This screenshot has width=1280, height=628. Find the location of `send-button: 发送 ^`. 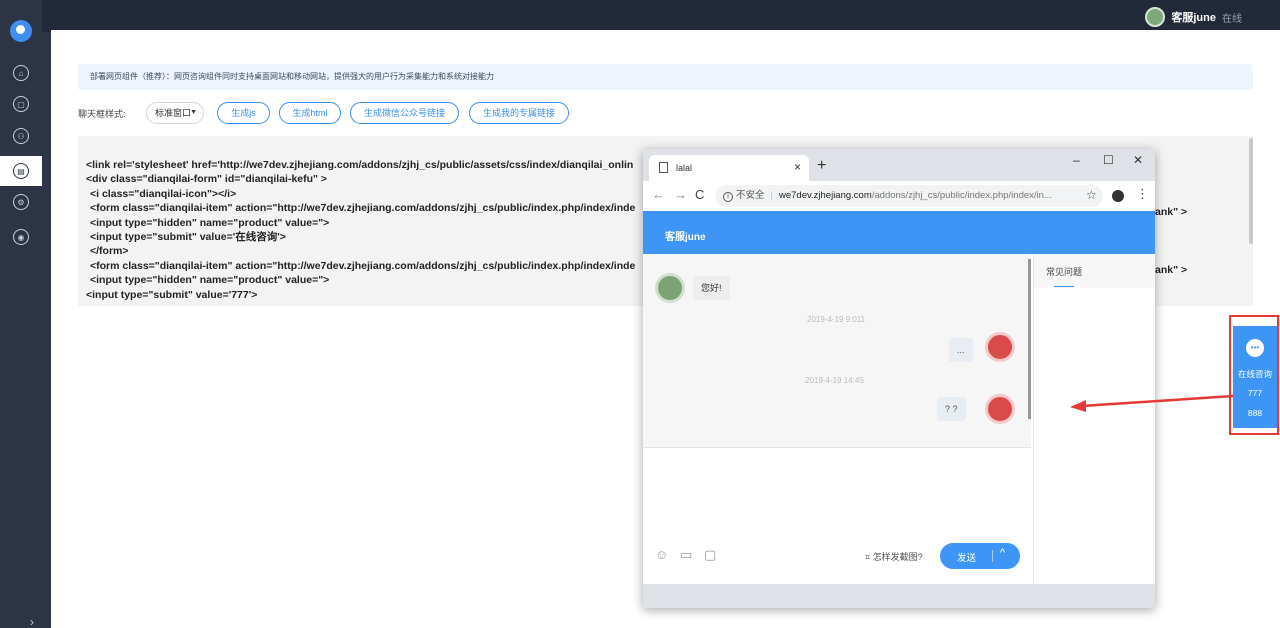

send-button: 发送 ^ is located at coordinates (980, 556).